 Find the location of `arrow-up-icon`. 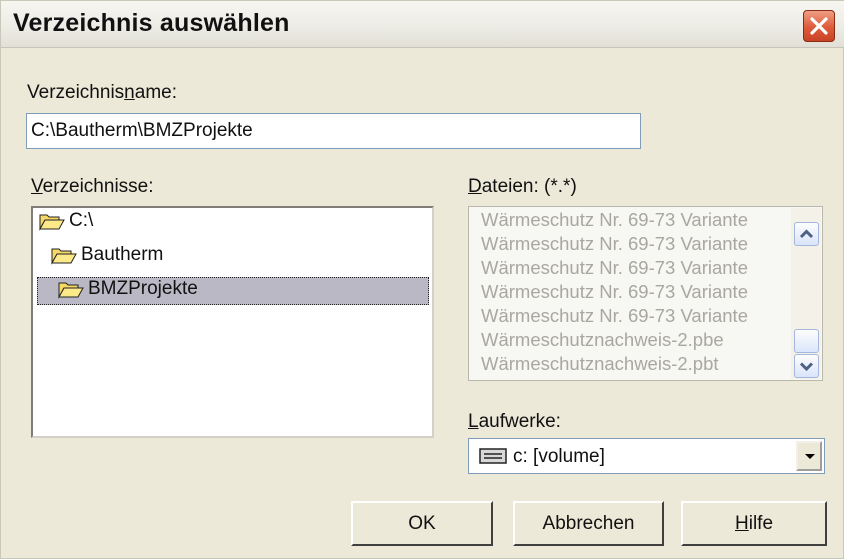

arrow-up-icon is located at coordinates (806, 234).